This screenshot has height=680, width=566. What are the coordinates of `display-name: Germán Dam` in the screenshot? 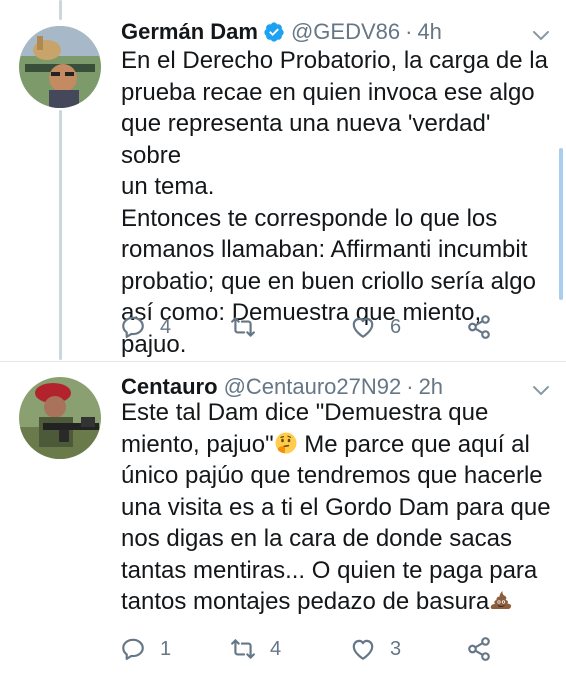 It's located at (189, 32).